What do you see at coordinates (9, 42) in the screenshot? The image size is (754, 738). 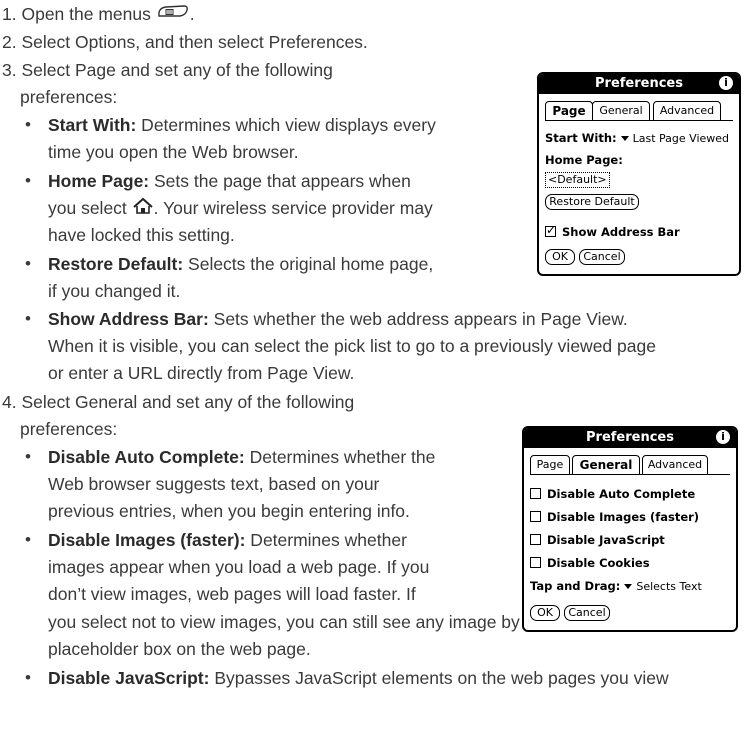 I see `step-number: 2.` at bounding box center [9, 42].